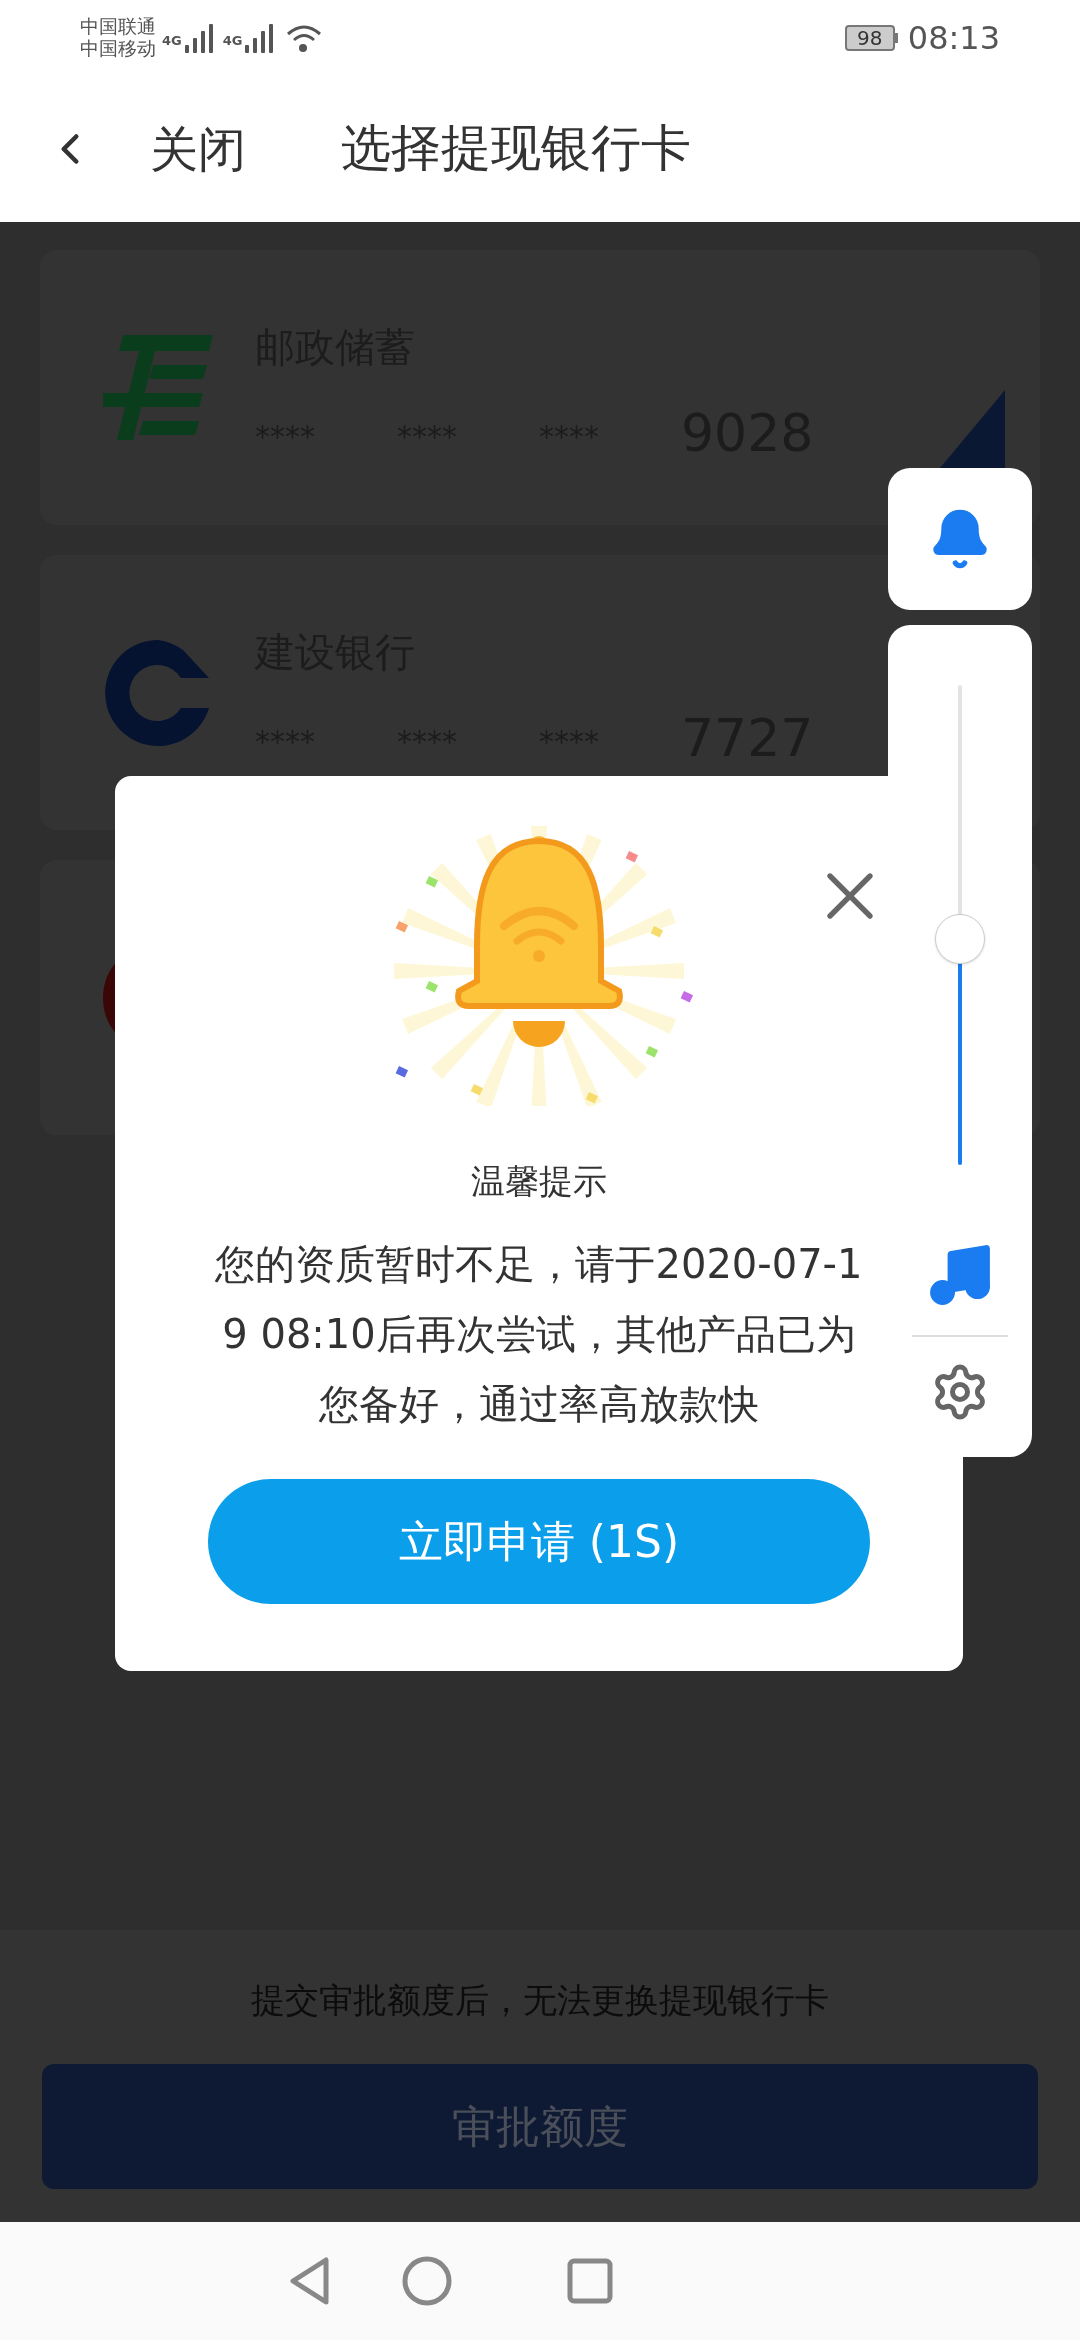 The height and width of the screenshot is (2340, 1080). Describe the element at coordinates (304, 37) in the screenshot. I see `wifi-icon` at that location.